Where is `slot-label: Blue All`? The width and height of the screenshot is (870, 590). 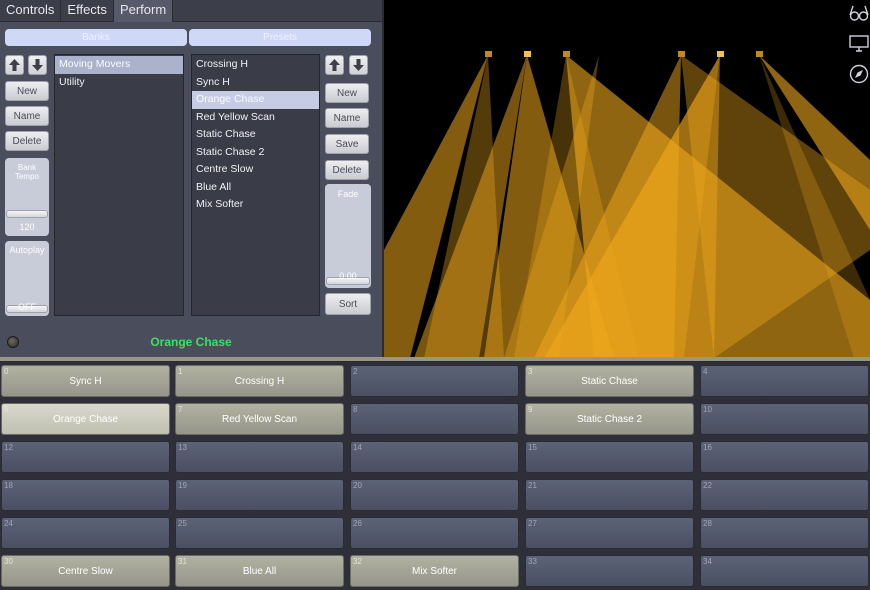
slot-label: Blue All is located at coordinates (259, 571).